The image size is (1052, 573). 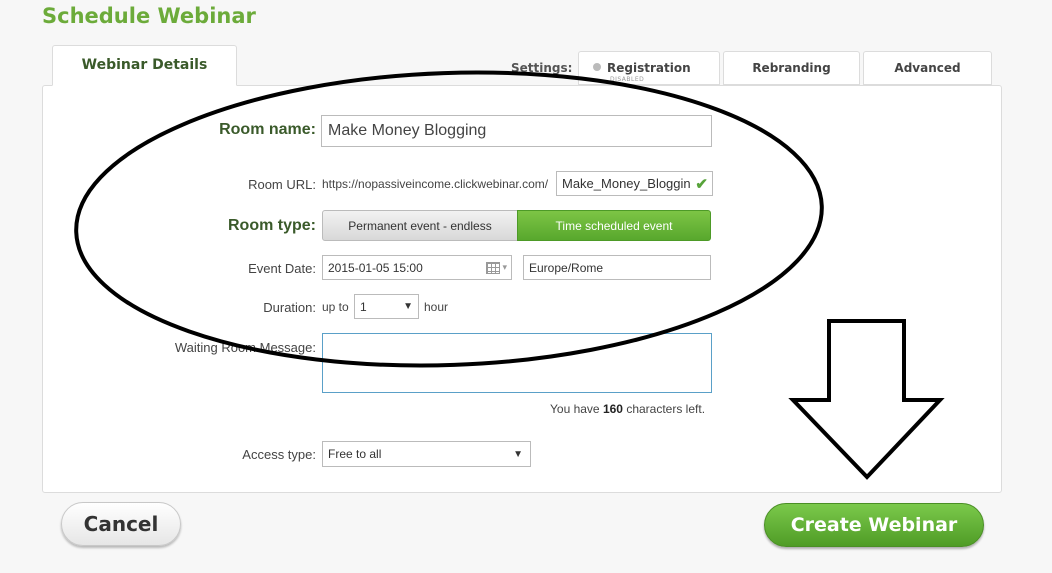 I want to click on duration-value: 1, so click(x=363, y=306).